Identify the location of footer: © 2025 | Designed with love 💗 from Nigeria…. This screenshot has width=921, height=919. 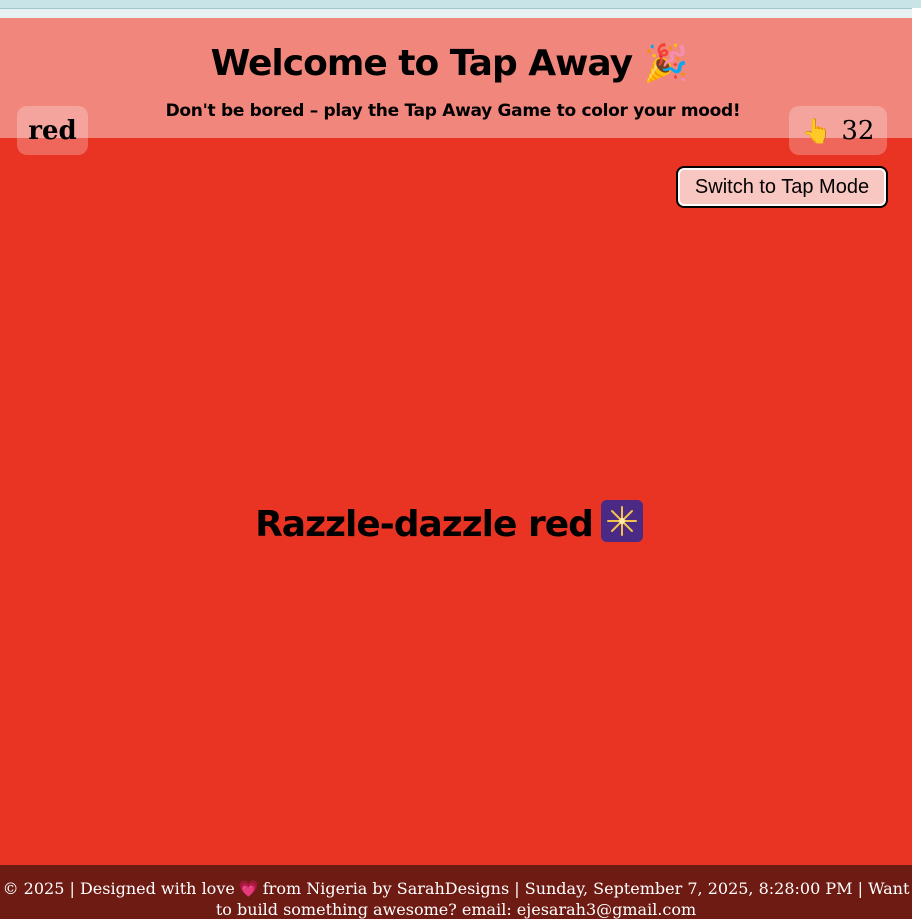
(456, 892).